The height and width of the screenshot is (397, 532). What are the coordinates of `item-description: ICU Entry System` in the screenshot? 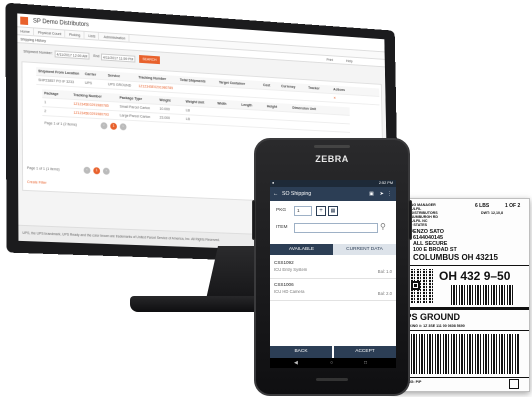 It's located at (291, 269).